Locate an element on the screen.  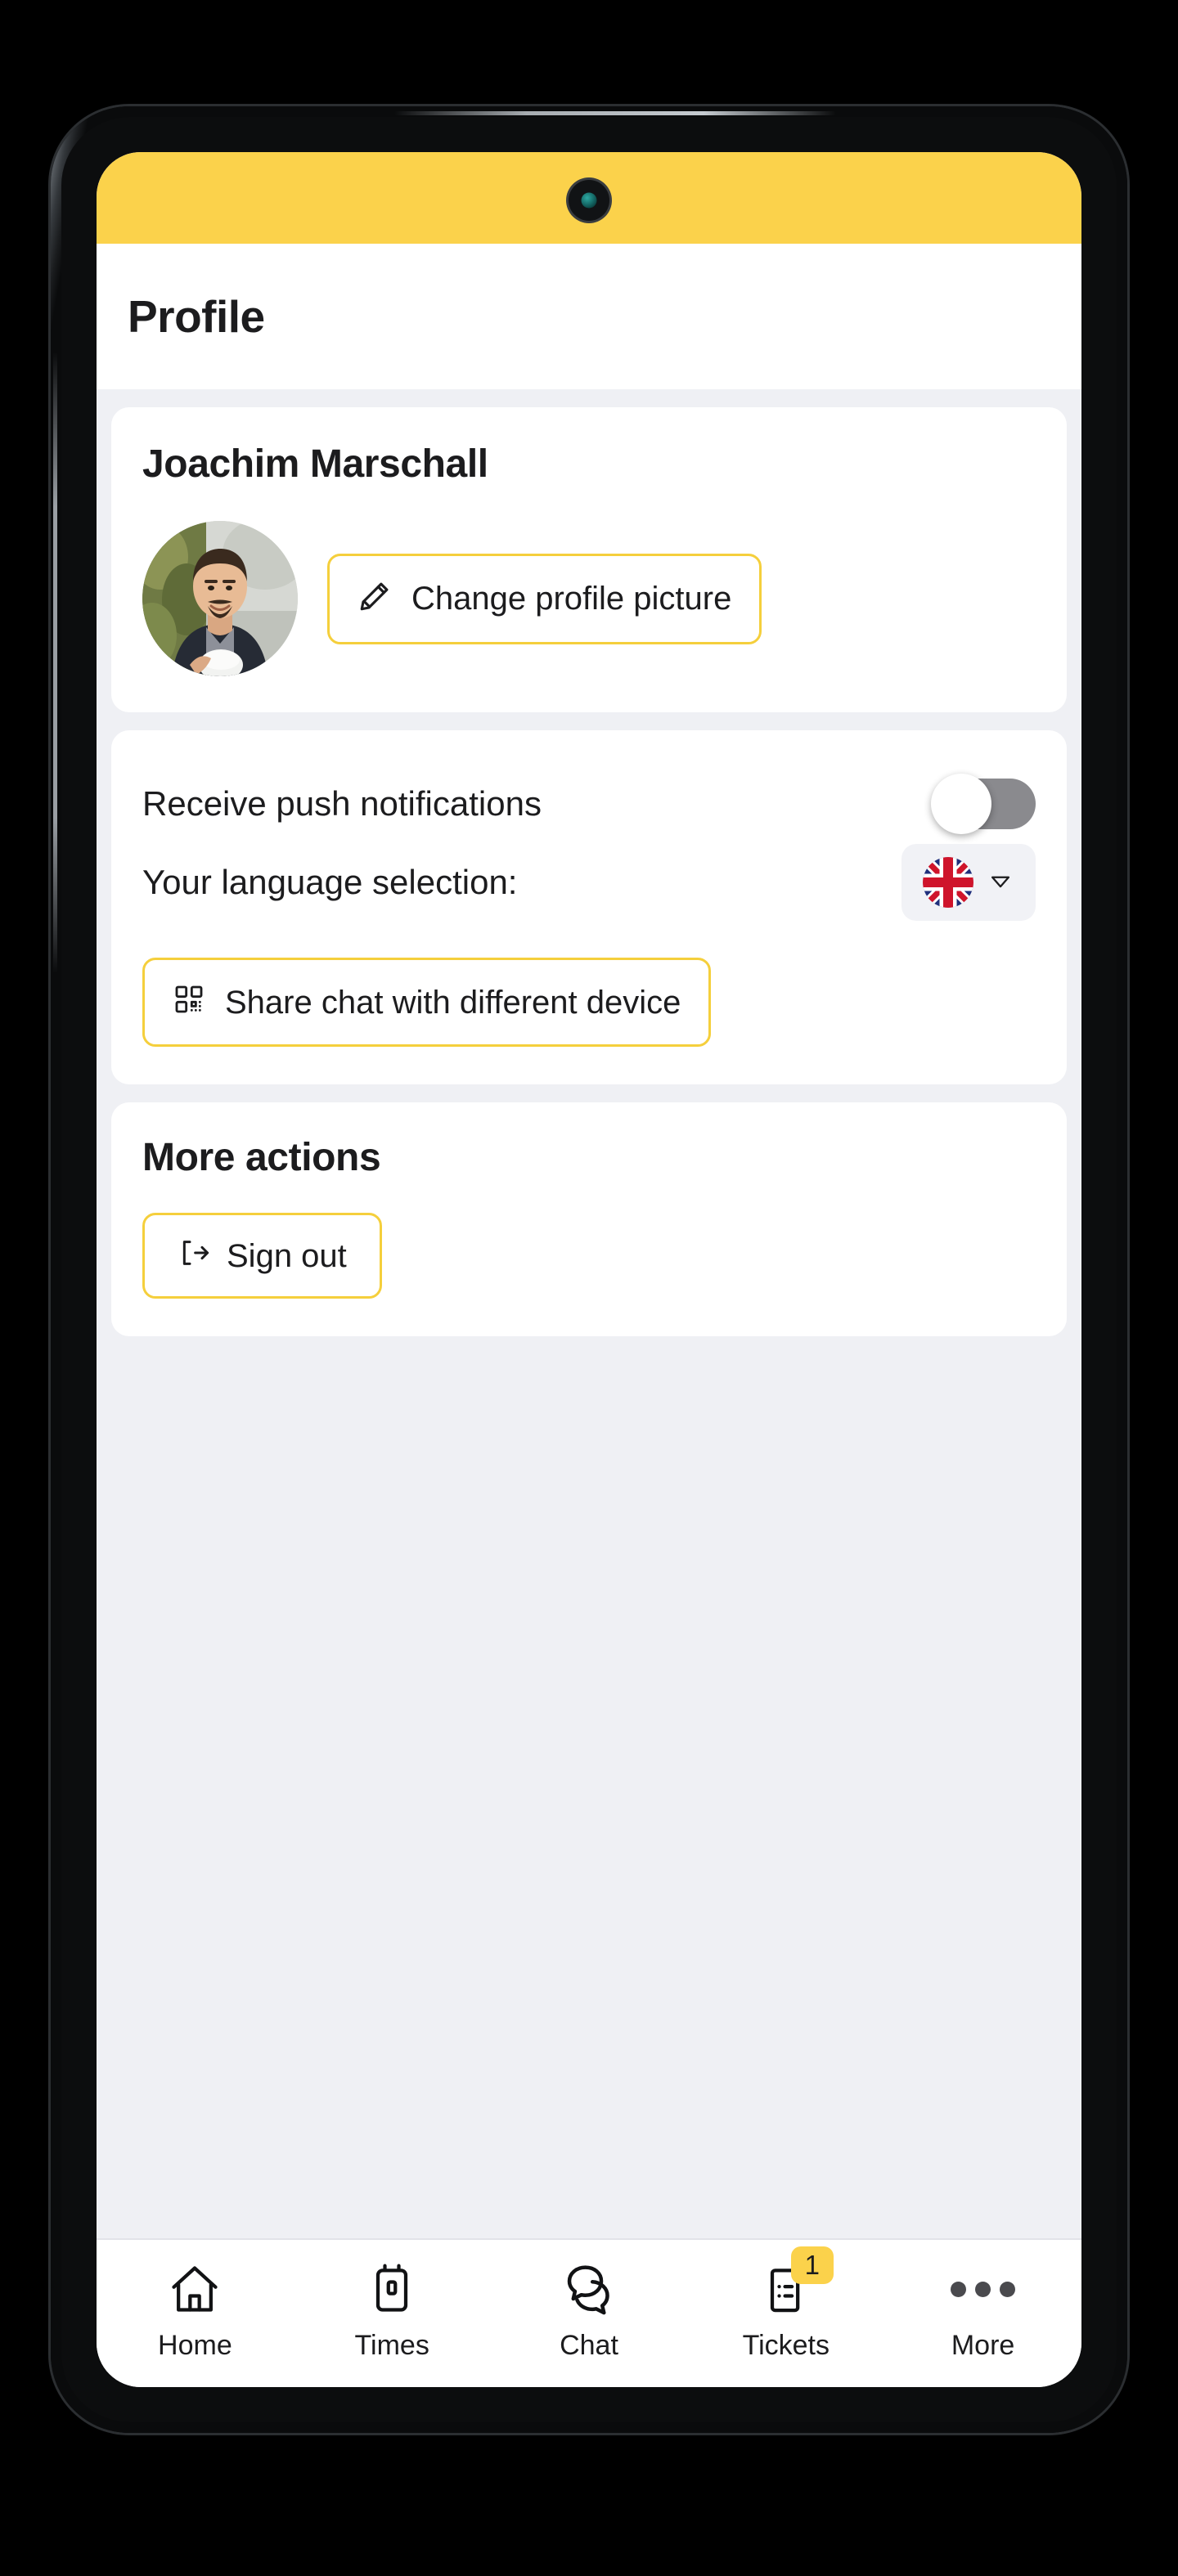
ellipsis-icon is located at coordinates (983, 2289).